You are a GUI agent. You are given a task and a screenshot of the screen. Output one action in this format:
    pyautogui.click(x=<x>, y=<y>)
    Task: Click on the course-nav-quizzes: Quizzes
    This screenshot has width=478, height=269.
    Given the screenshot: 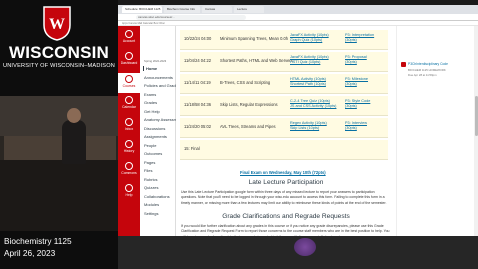 What is the action you would take?
    pyautogui.click(x=151, y=187)
    